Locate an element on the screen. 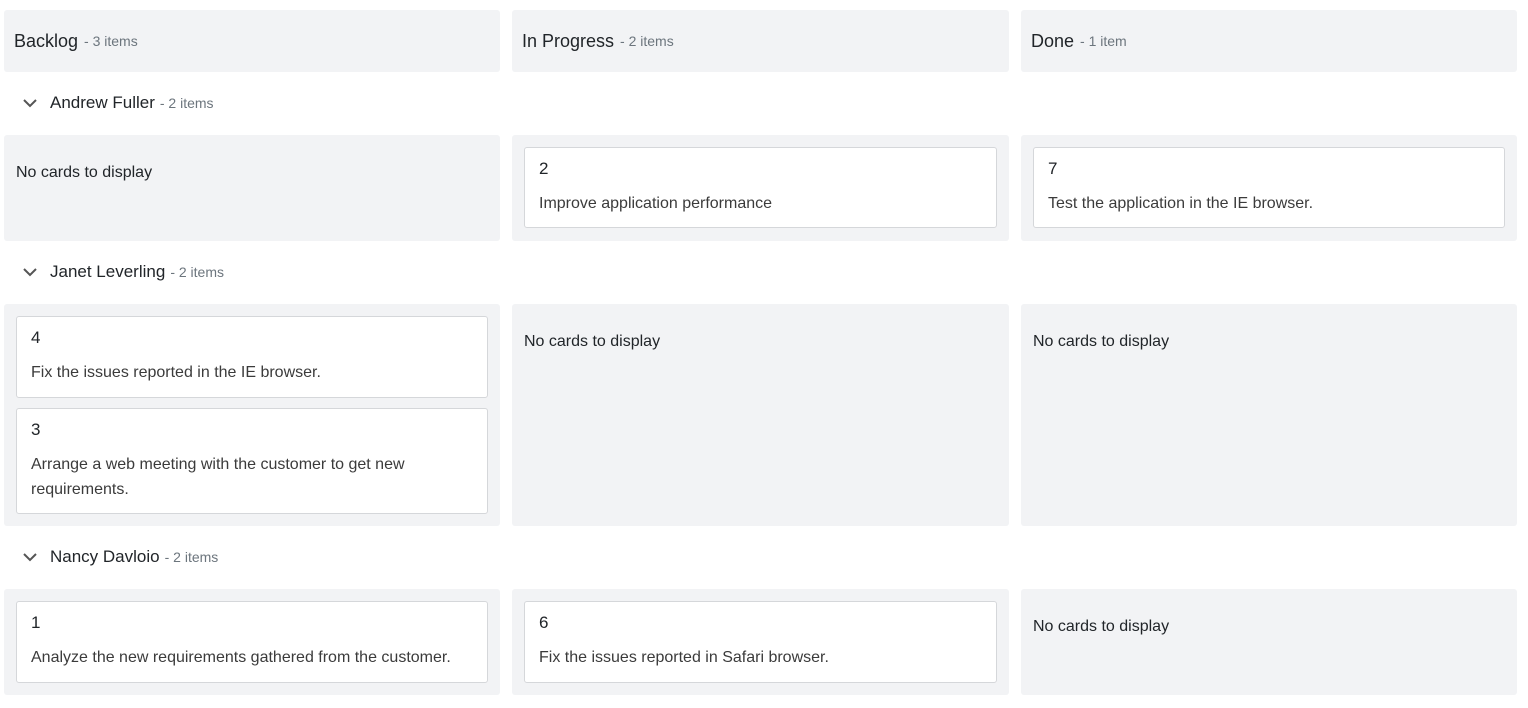 This screenshot has height=708, width=1528. swimlane-name: Nancy Davloio is located at coordinates (105, 556).